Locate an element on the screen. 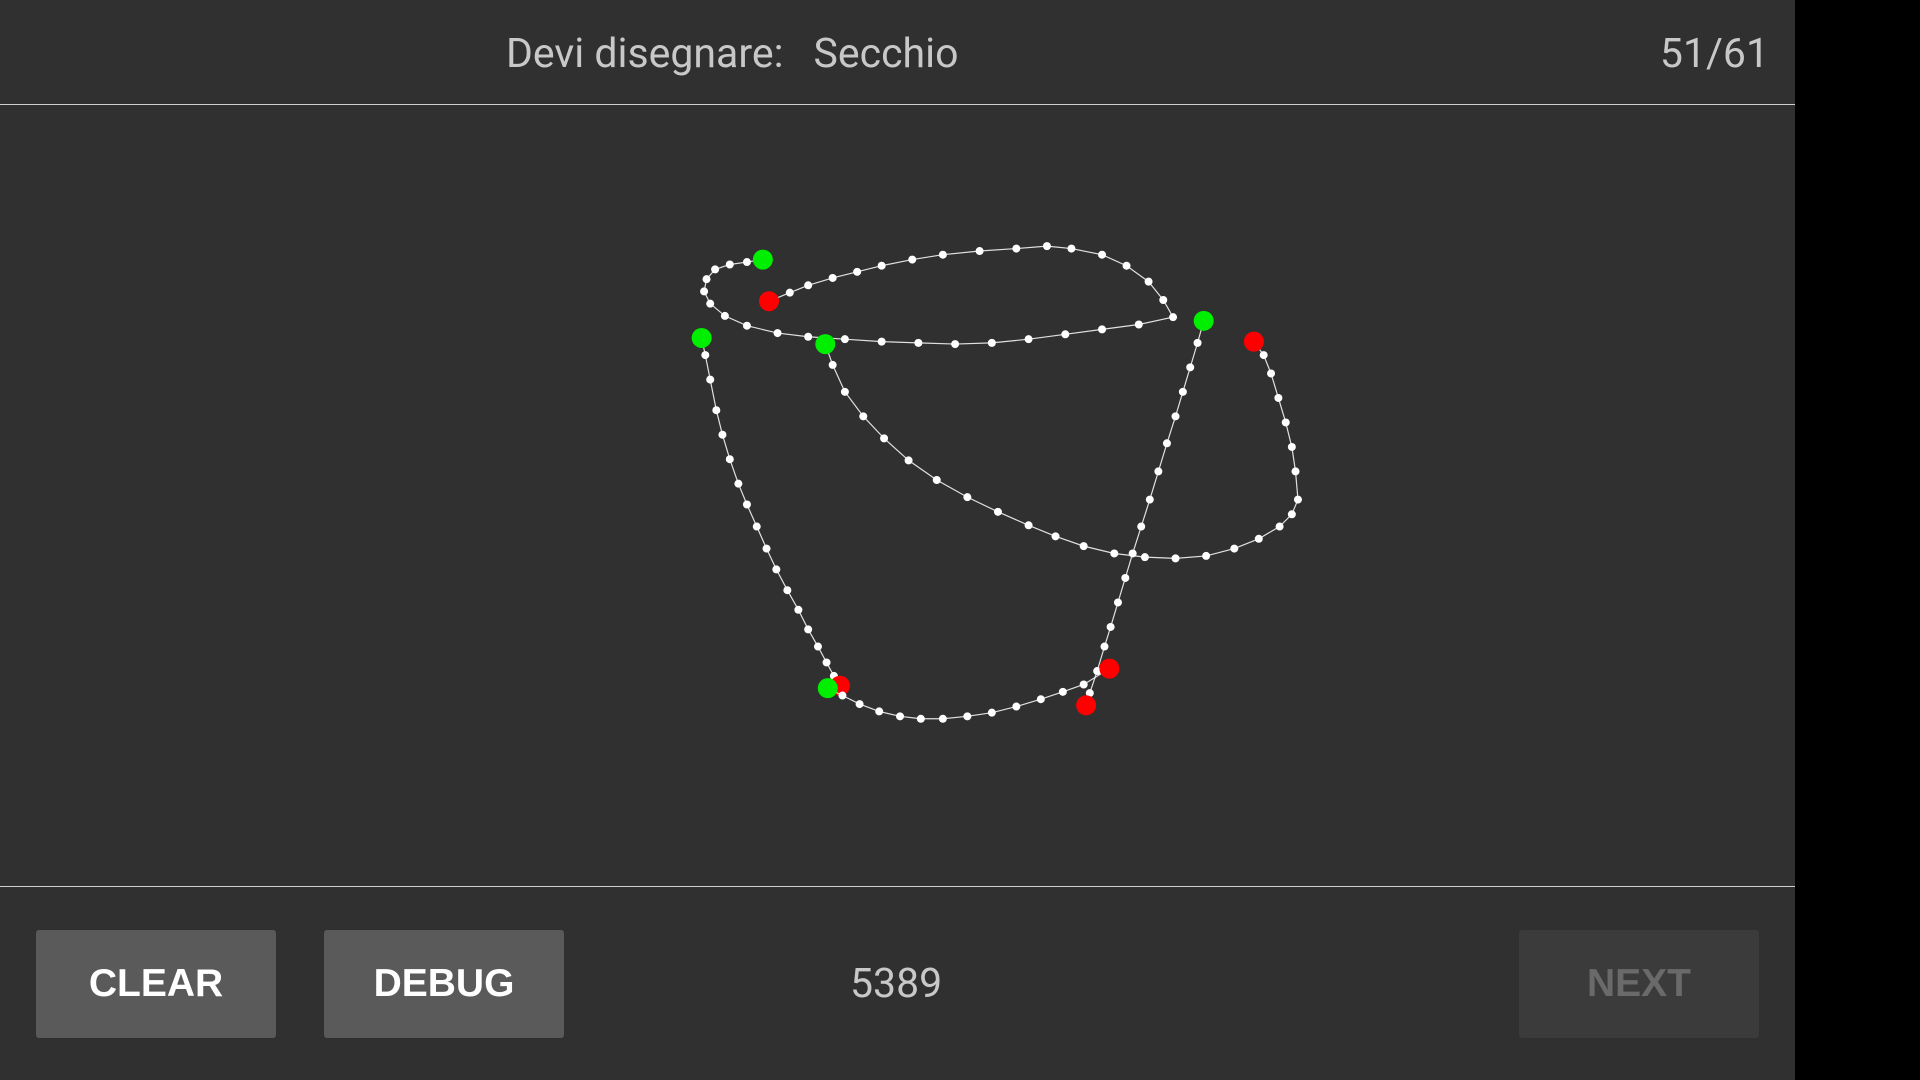 This screenshot has width=1920, height=1080. score-value: 5389 is located at coordinates (896, 984).